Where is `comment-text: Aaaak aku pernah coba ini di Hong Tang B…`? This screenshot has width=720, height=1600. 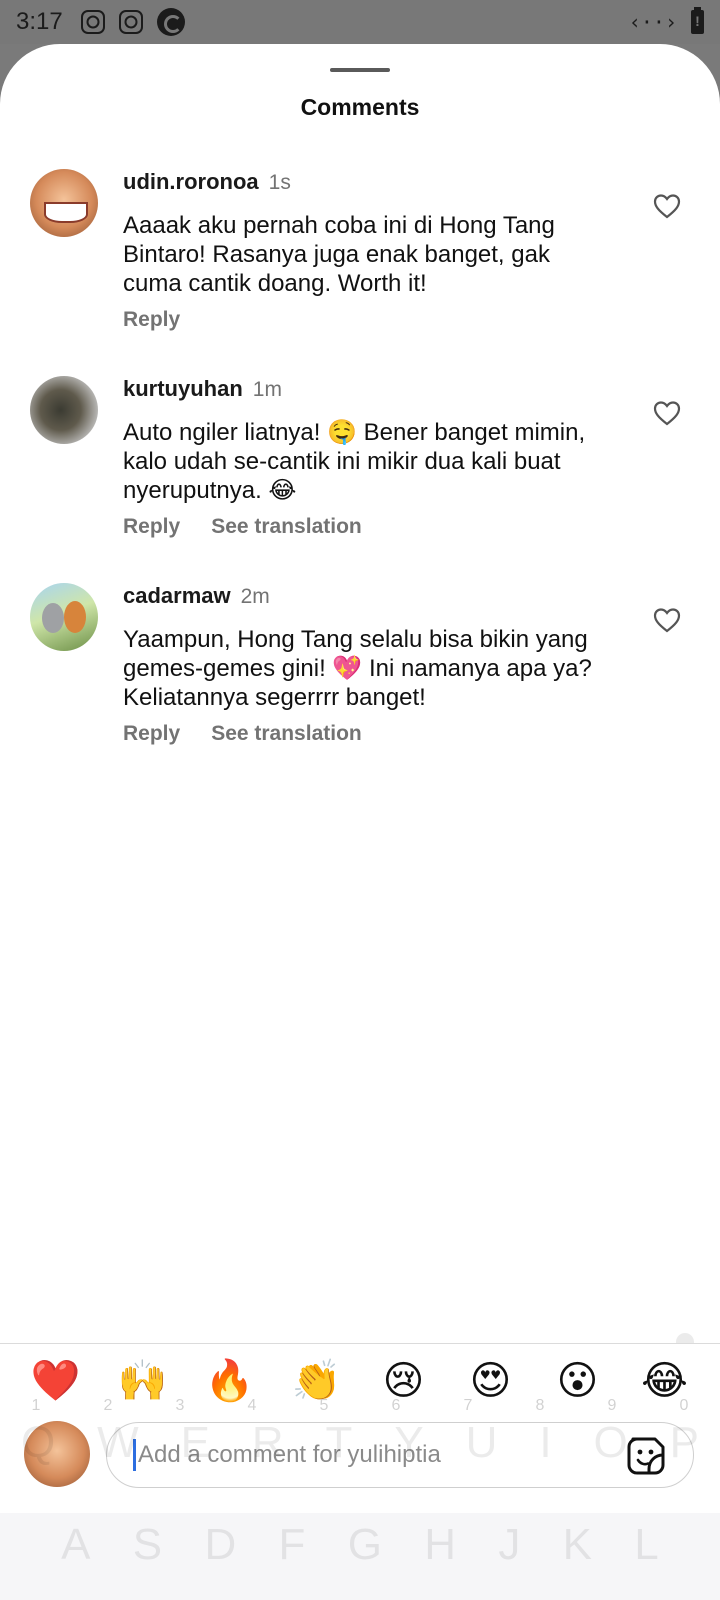 comment-text: Aaaak aku pernah coba ini di Hong Tang B… is located at coordinates (339, 254).